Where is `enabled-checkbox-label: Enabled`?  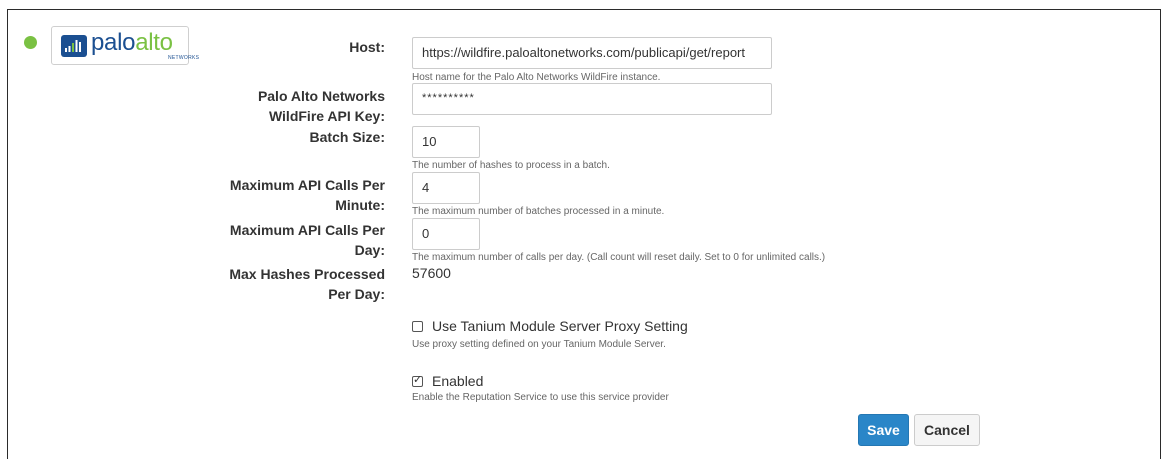 enabled-checkbox-label: Enabled is located at coordinates (458, 381).